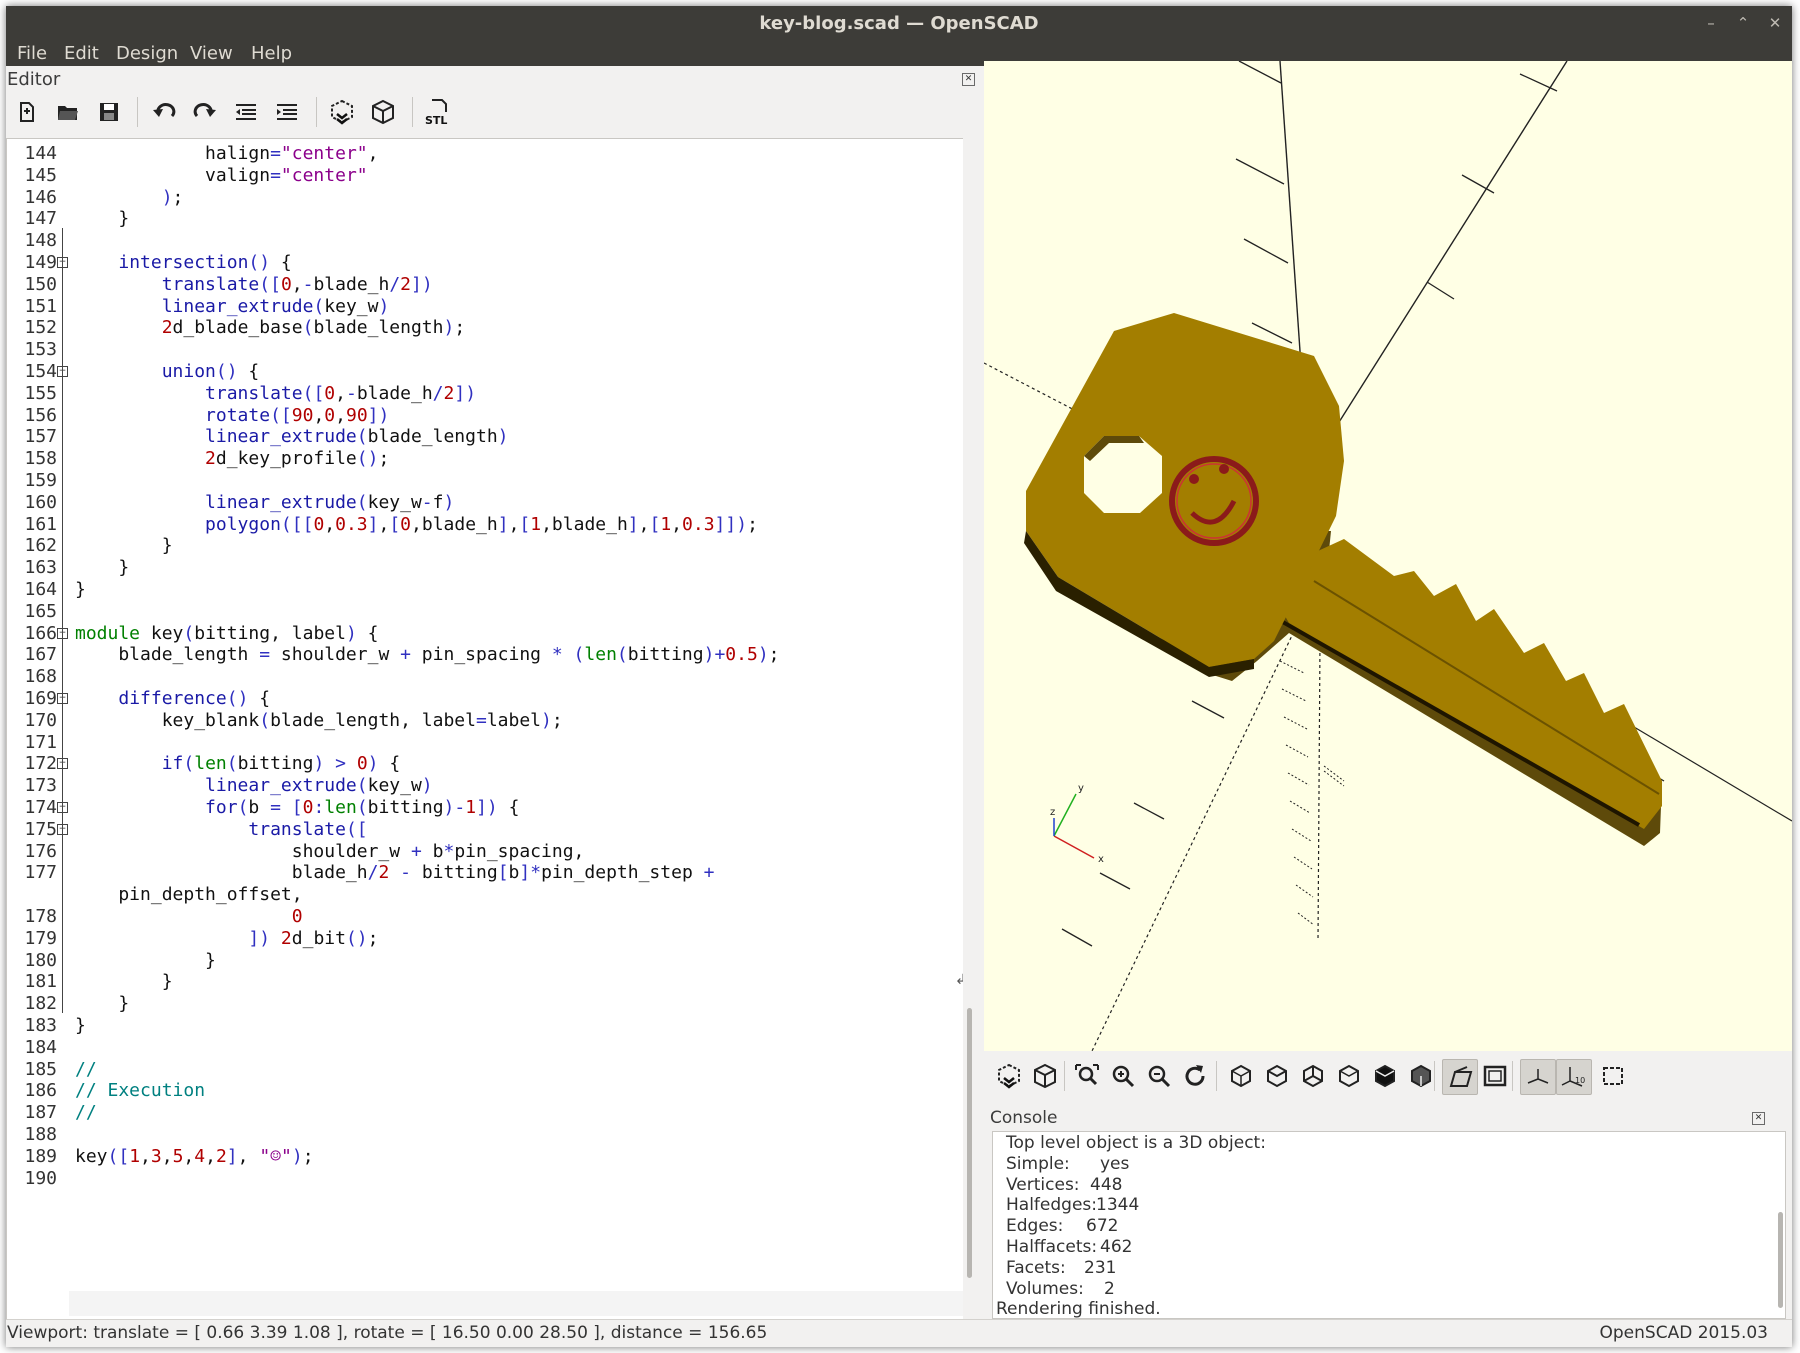 The height and width of the screenshot is (1353, 1800). I want to click on console-line: Halffacets: 462, so click(1069, 1247).